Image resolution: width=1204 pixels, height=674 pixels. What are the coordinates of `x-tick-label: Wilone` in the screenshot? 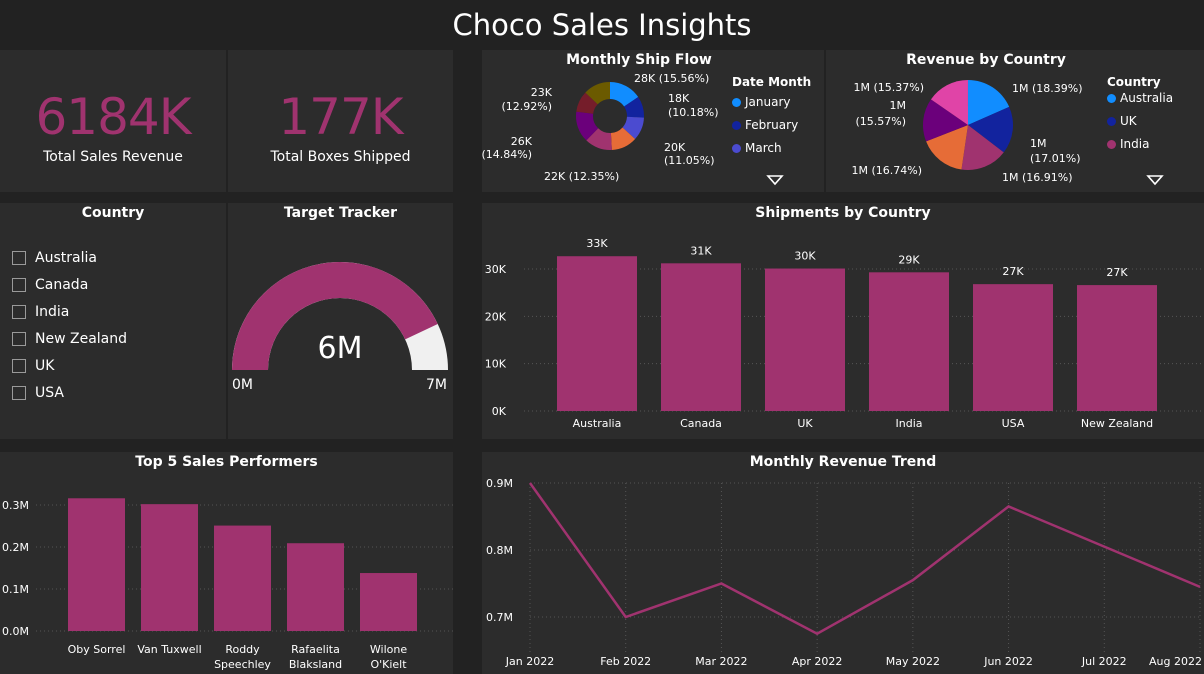 It's located at (388, 649).